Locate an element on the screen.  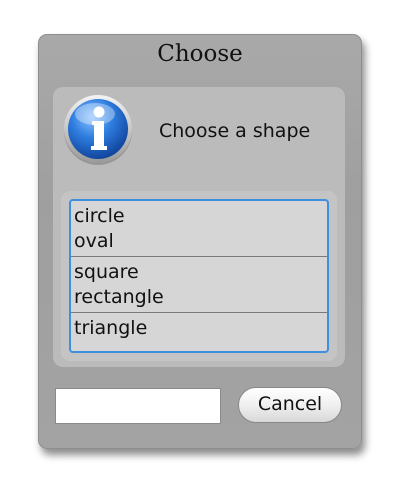
list-item: triangle is located at coordinates (199, 328).